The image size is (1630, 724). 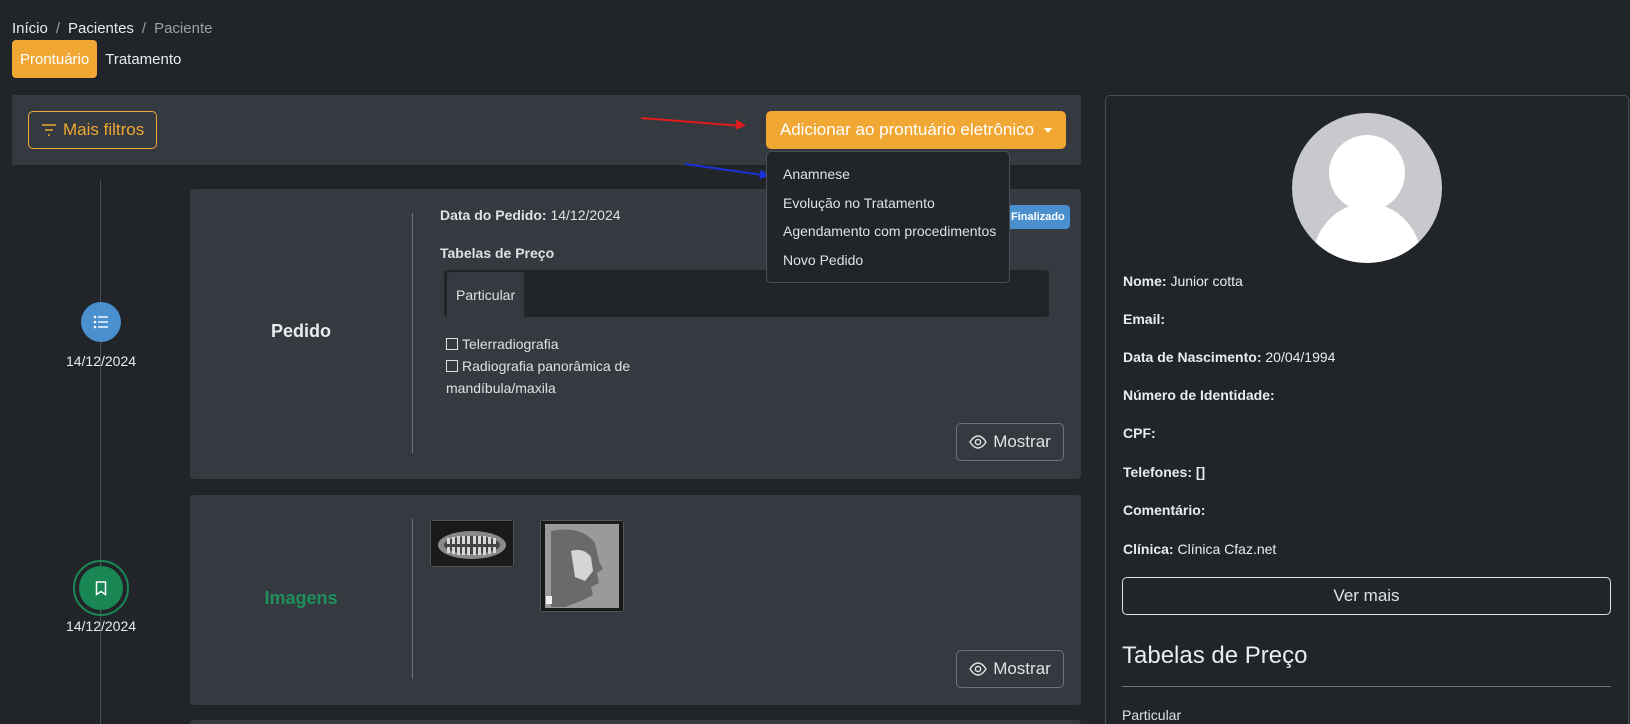 What do you see at coordinates (104, 129) in the screenshot?
I see `more-filters-label: Mais filtros` at bounding box center [104, 129].